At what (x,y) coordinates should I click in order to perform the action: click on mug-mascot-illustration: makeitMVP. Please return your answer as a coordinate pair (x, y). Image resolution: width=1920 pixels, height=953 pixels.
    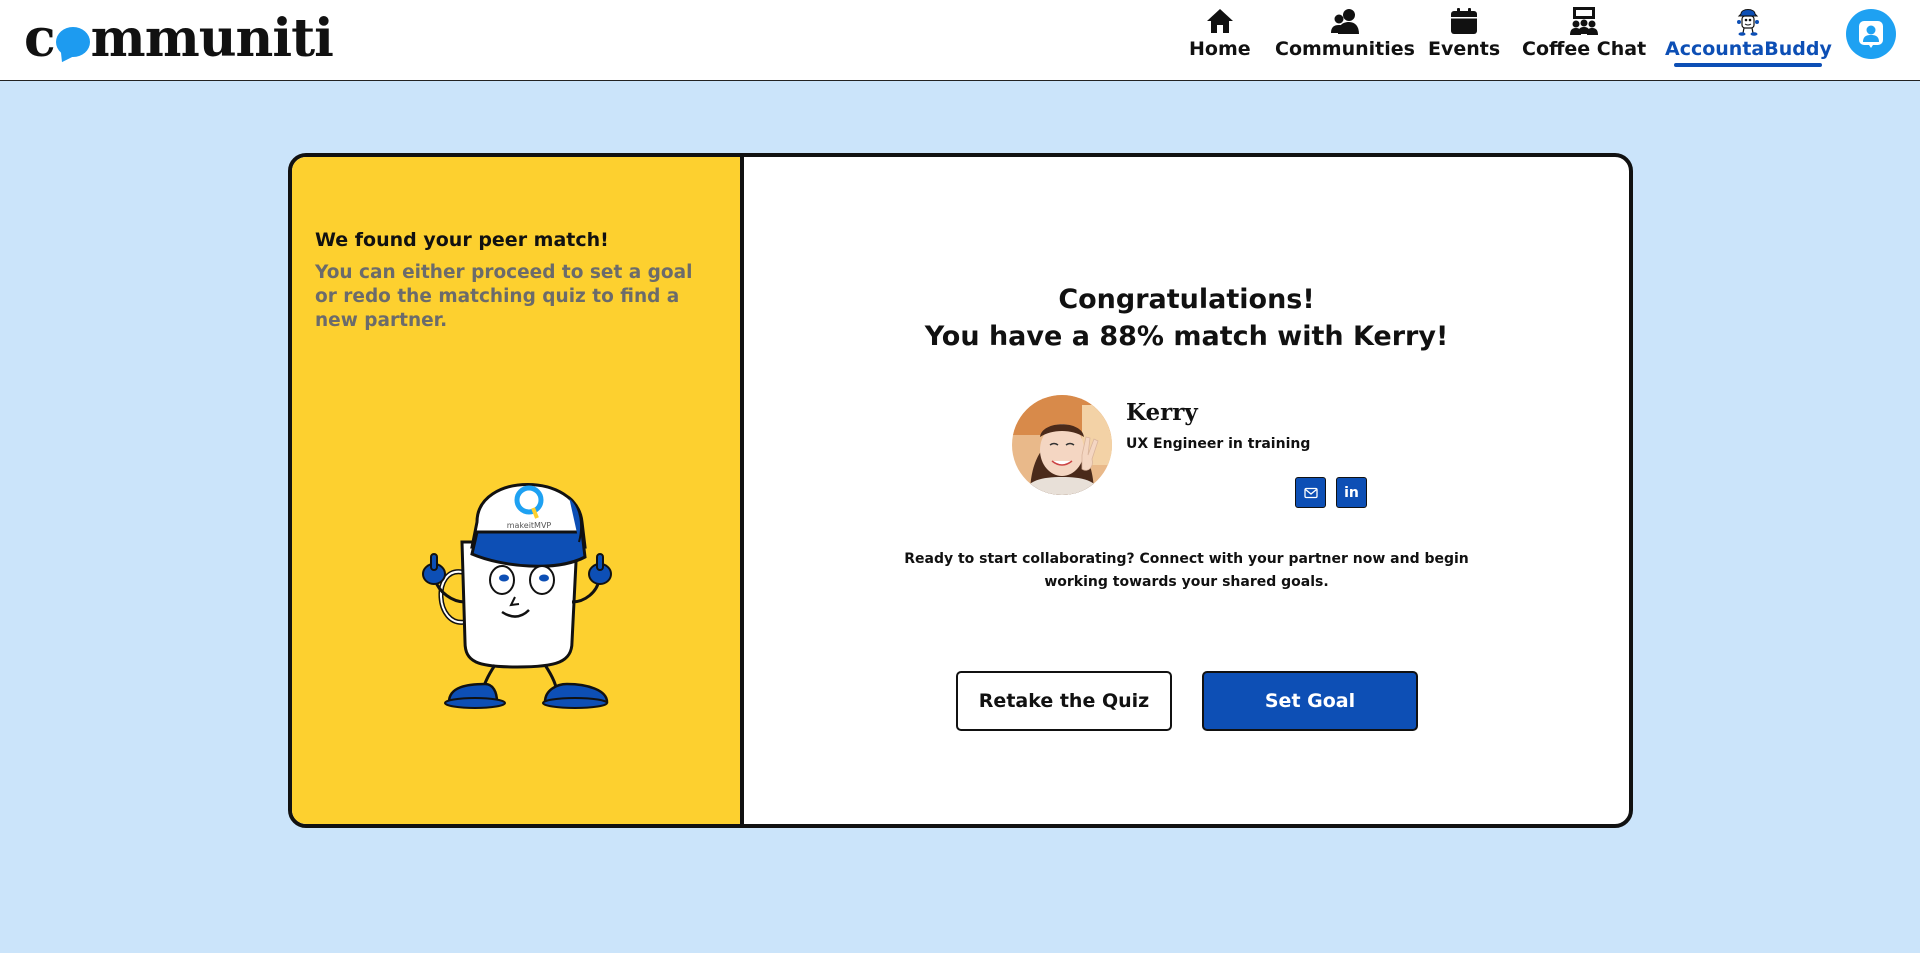
    Looking at the image, I should click on (517, 596).